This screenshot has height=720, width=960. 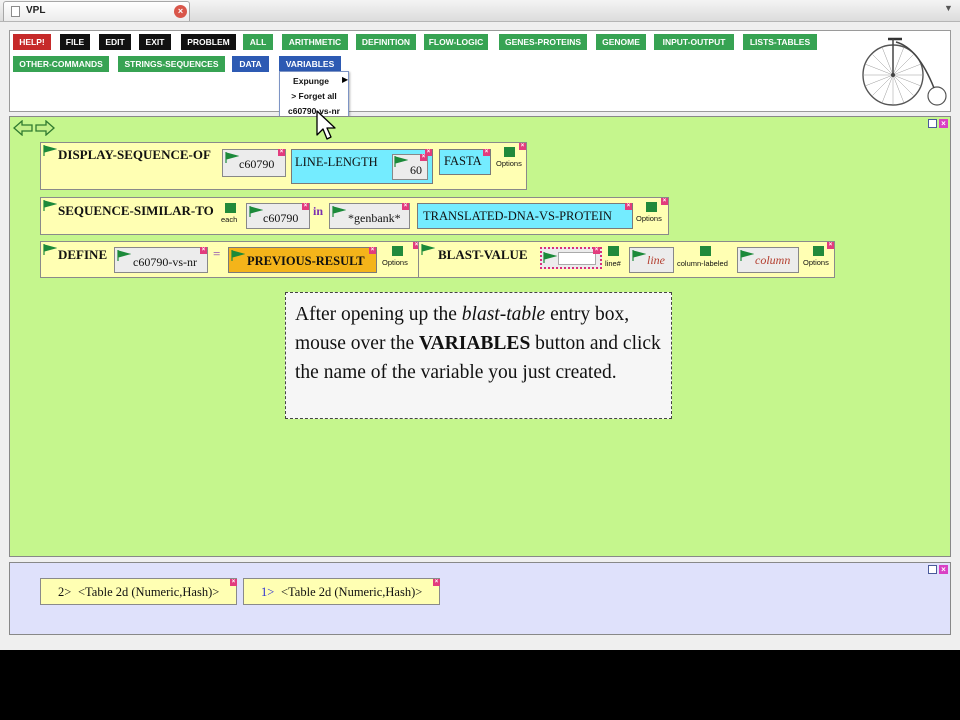 What do you see at coordinates (525, 216) in the screenshot?
I see `method-option: TRANSLATED-DNA-VS-PROTEIN ×` at bounding box center [525, 216].